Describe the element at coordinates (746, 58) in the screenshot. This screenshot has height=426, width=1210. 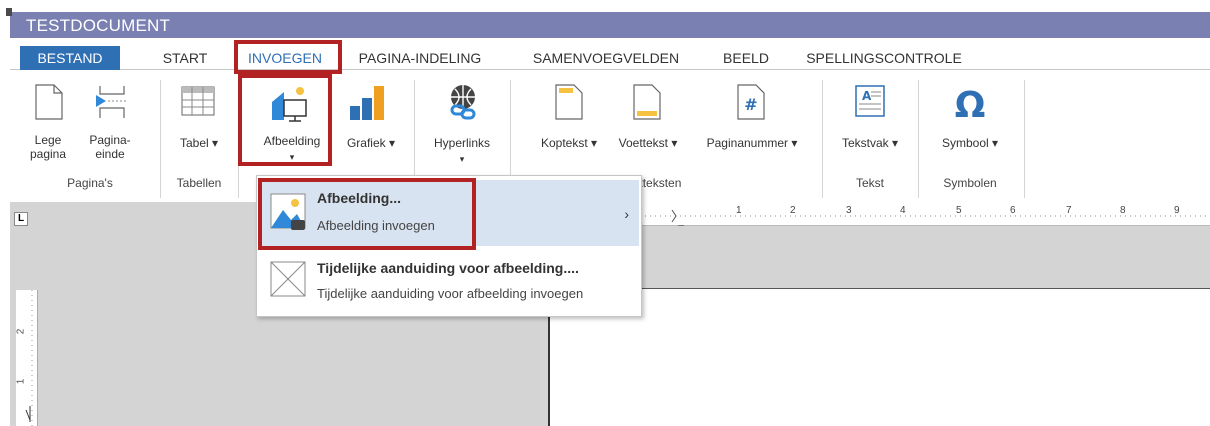
I see `tab-beeld: BEELD` at that location.